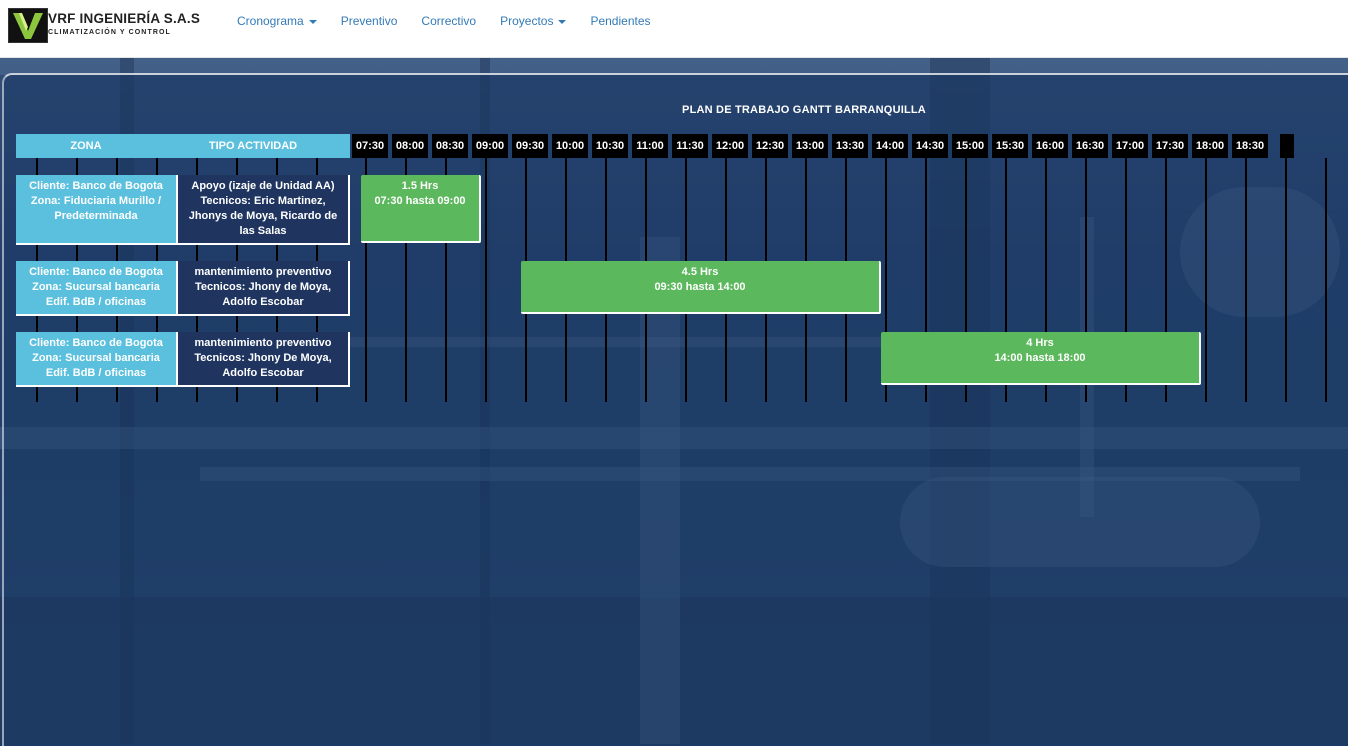 The width and height of the screenshot is (1348, 746). I want to click on time-header: 13:30, so click(850, 146).